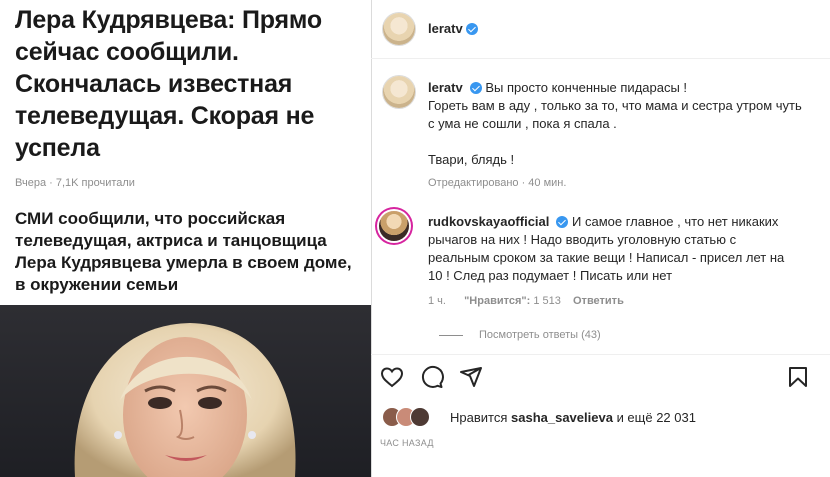 The height and width of the screenshot is (477, 830). What do you see at coordinates (394, 226) in the screenshot?
I see `commenter-avatar` at bounding box center [394, 226].